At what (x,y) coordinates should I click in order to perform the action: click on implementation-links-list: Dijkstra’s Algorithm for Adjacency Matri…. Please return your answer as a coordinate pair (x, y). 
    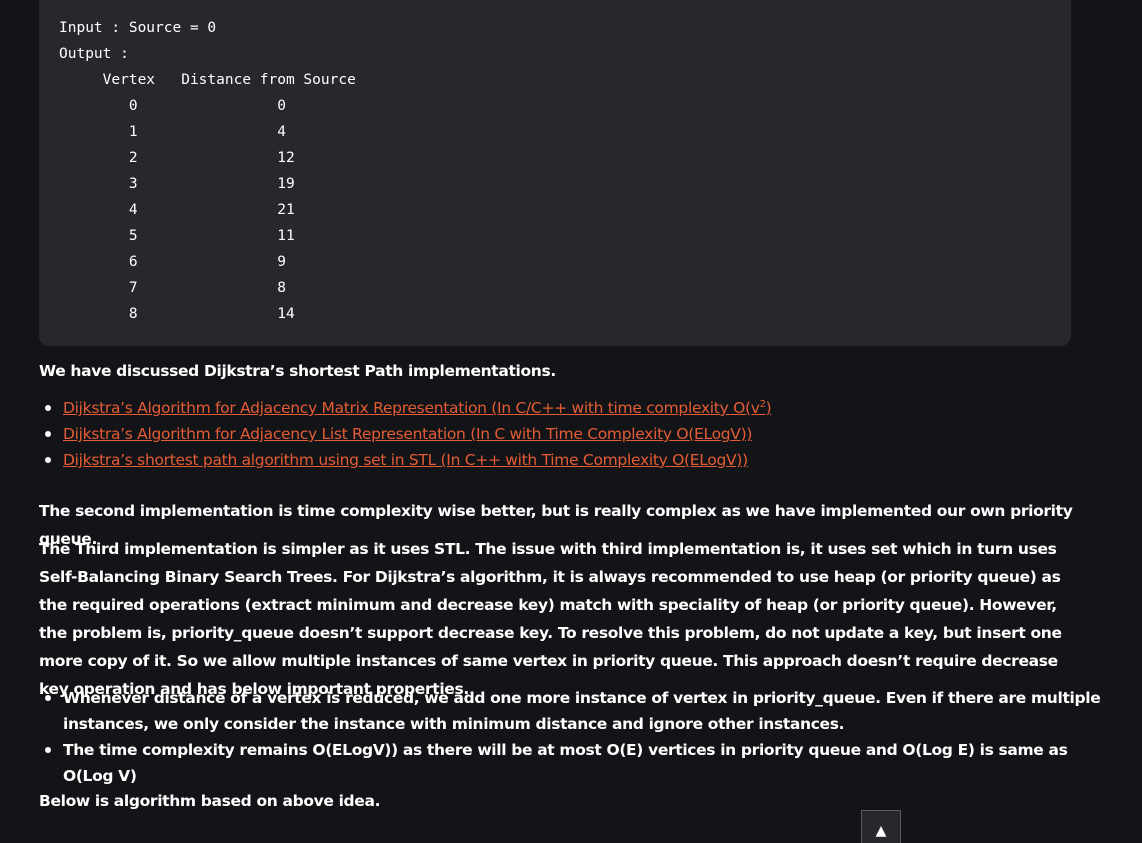
    Looking at the image, I should click on (571, 434).